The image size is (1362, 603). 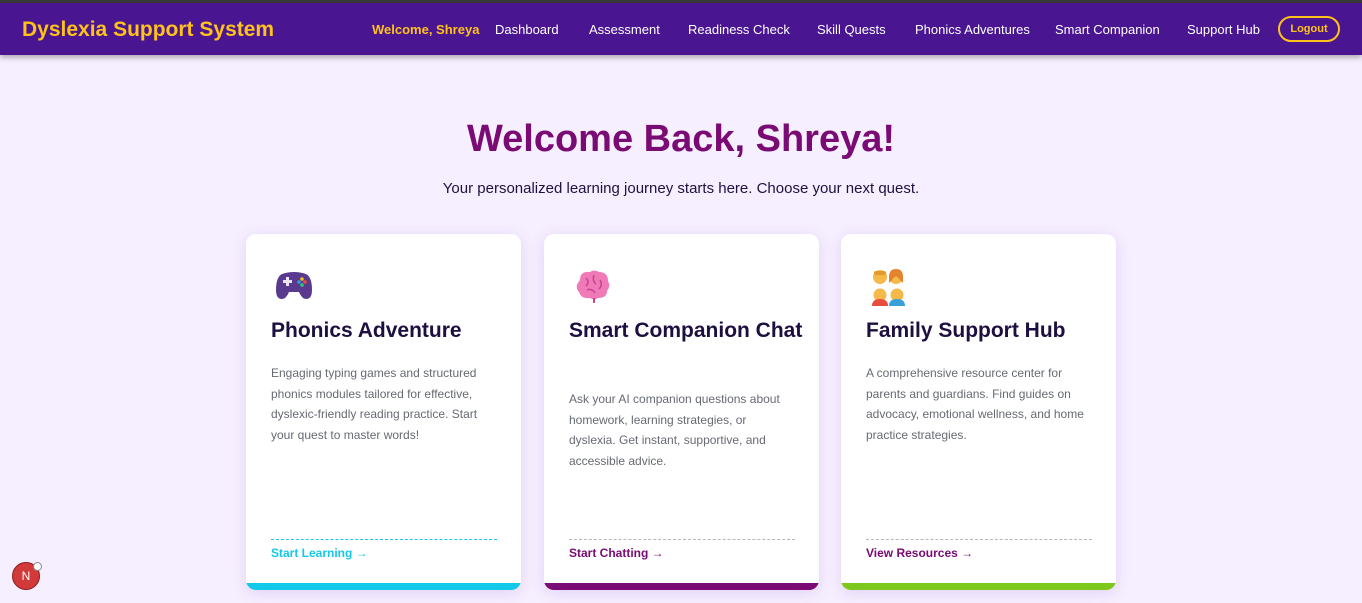 I want to click on brain-icon, so click(x=594, y=288).